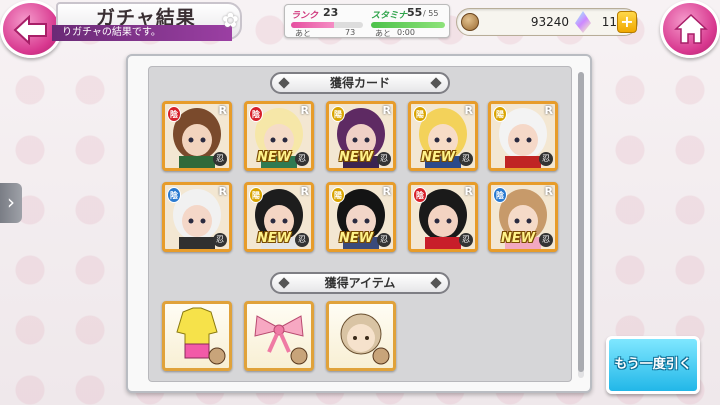 This screenshot has width=720, height=405. What do you see at coordinates (389, 16) in the screenshot?
I see `stamina-label: スタミナ` at bounding box center [389, 16].